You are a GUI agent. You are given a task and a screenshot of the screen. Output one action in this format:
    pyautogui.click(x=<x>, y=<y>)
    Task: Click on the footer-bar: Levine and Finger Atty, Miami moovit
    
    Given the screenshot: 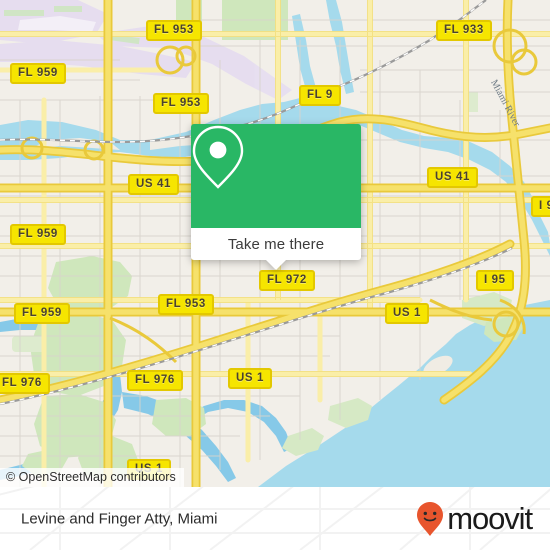 What is the action you would take?
    pyautogui.click(x=275, y=518)
    